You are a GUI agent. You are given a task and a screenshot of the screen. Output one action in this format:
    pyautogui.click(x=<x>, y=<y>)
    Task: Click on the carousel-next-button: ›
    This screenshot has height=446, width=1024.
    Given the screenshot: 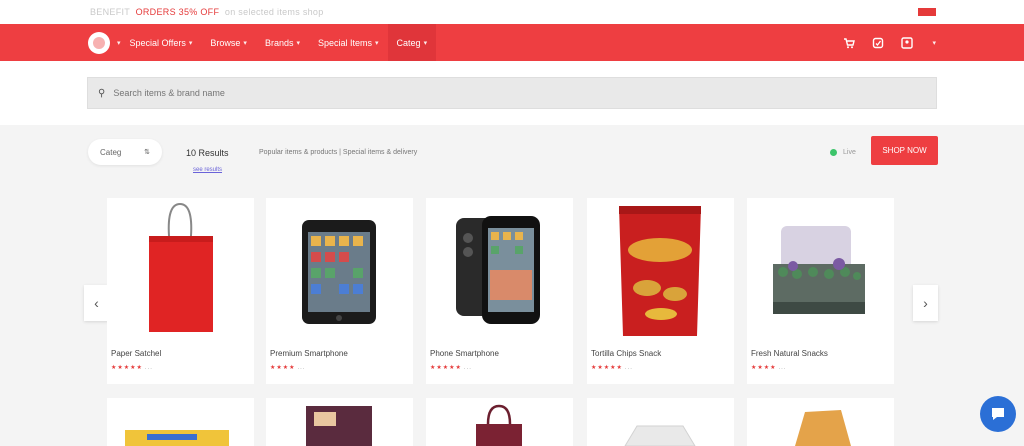 What is the action you would take?
    pyautogui.click(x=925, y=303)
    